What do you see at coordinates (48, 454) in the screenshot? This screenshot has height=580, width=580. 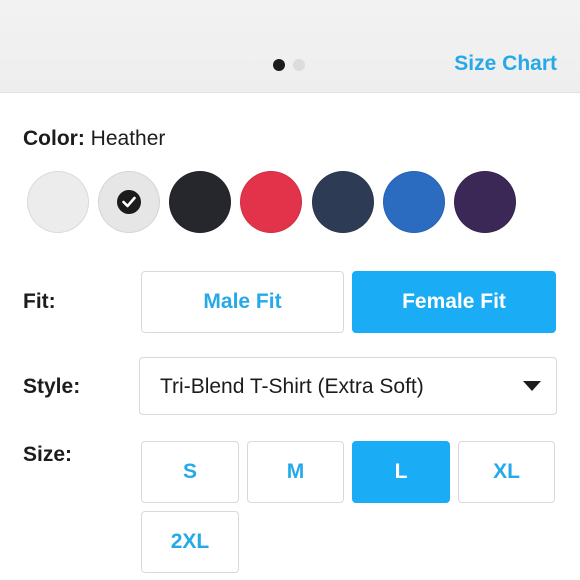 I see `size-label: Size:` at bounding box center [48, 454].